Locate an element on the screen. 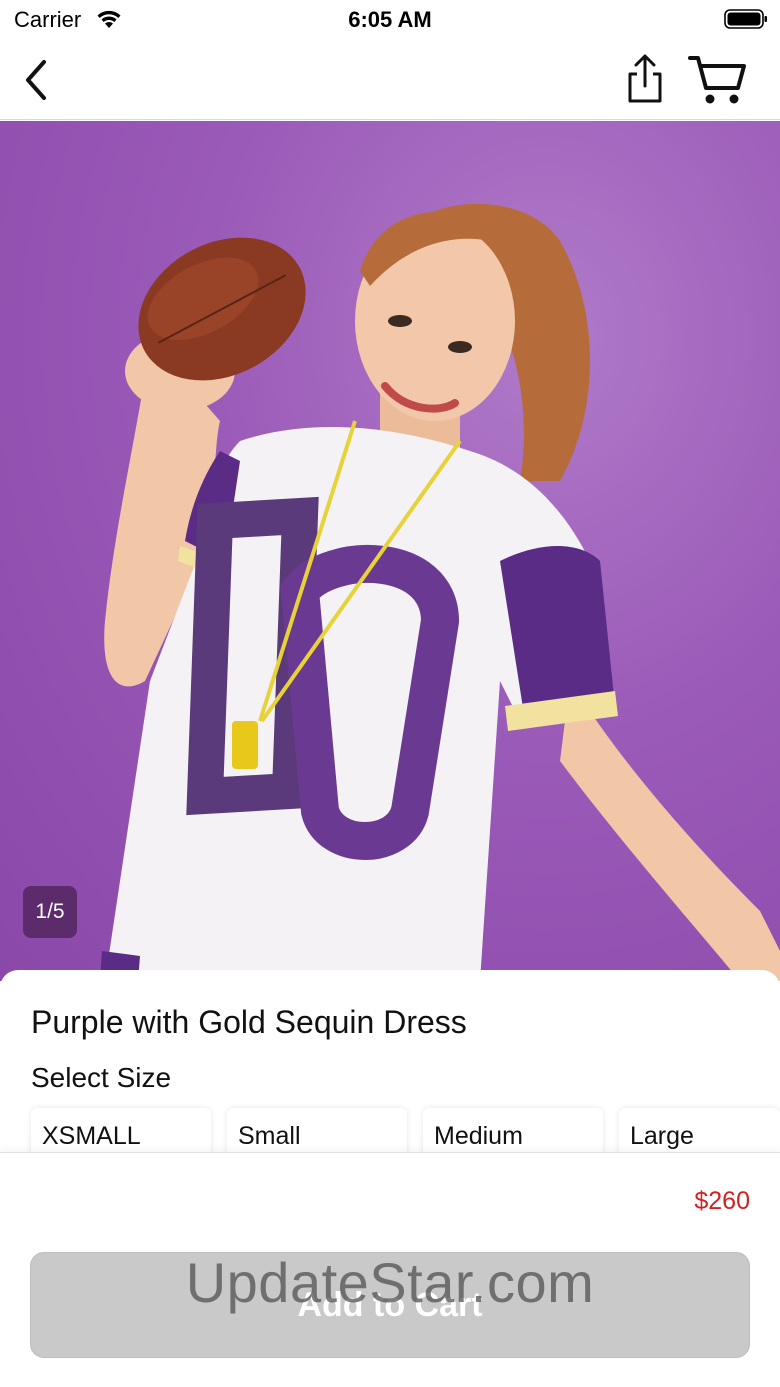 The image size is (780, 1387). product-price: $260 is located at coordinates (722, 1201).